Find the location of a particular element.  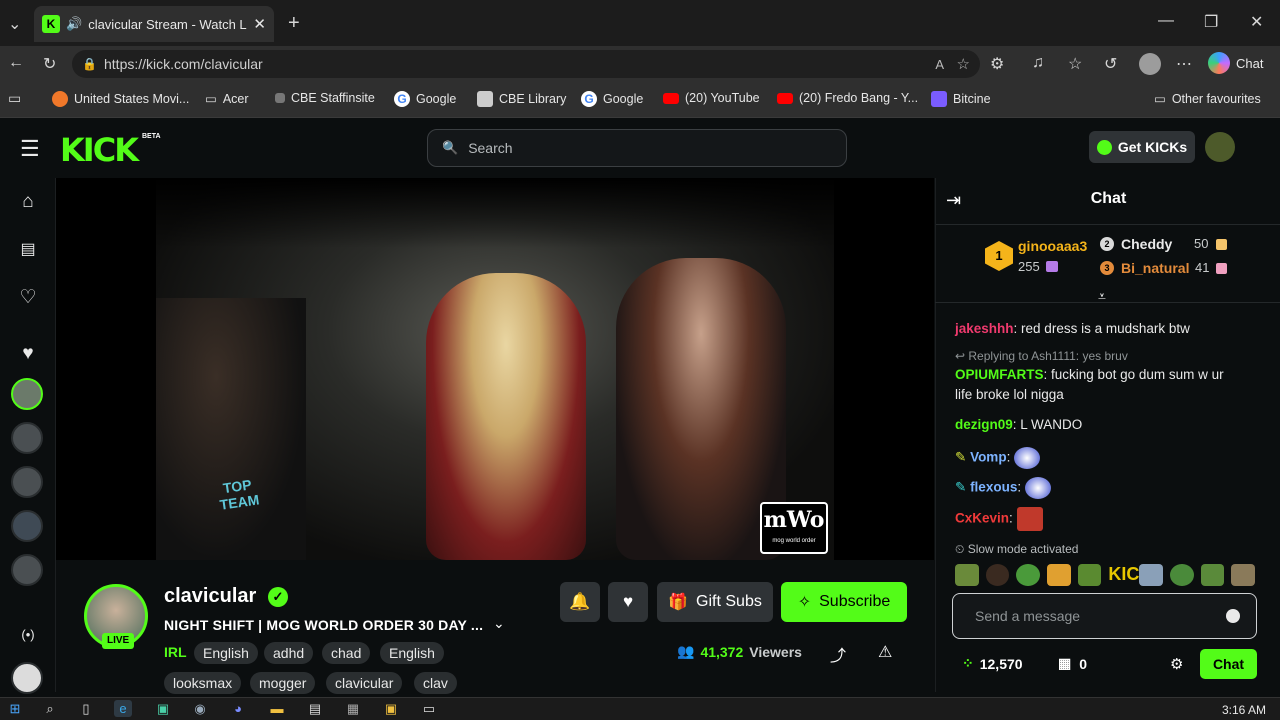

tab-list-icon: ⌄ is located at coordinates (14, 24).